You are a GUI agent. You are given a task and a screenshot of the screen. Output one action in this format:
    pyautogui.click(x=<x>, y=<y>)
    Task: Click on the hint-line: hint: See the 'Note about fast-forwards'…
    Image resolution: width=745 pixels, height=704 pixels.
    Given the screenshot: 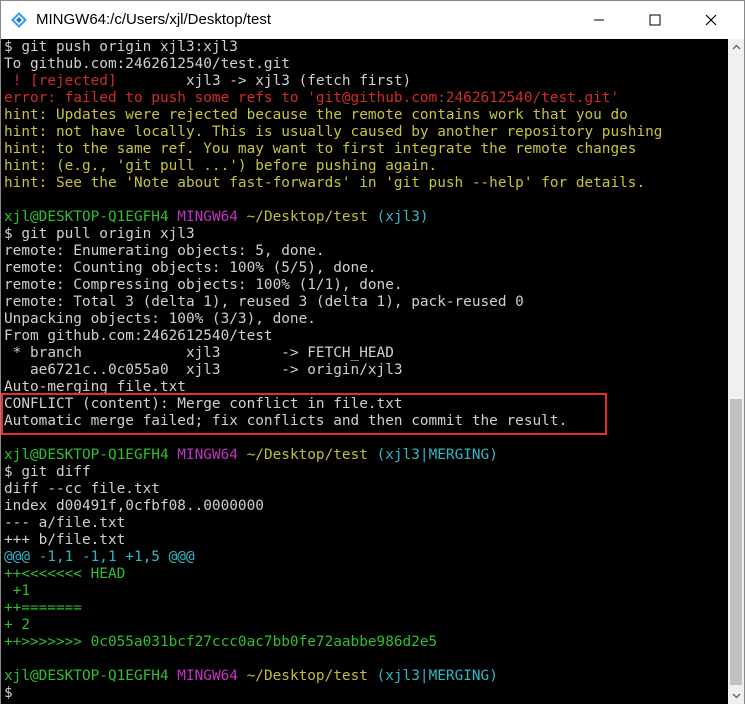 What is the action you would take?
    pyautogui.click(x=325, y=183)
    